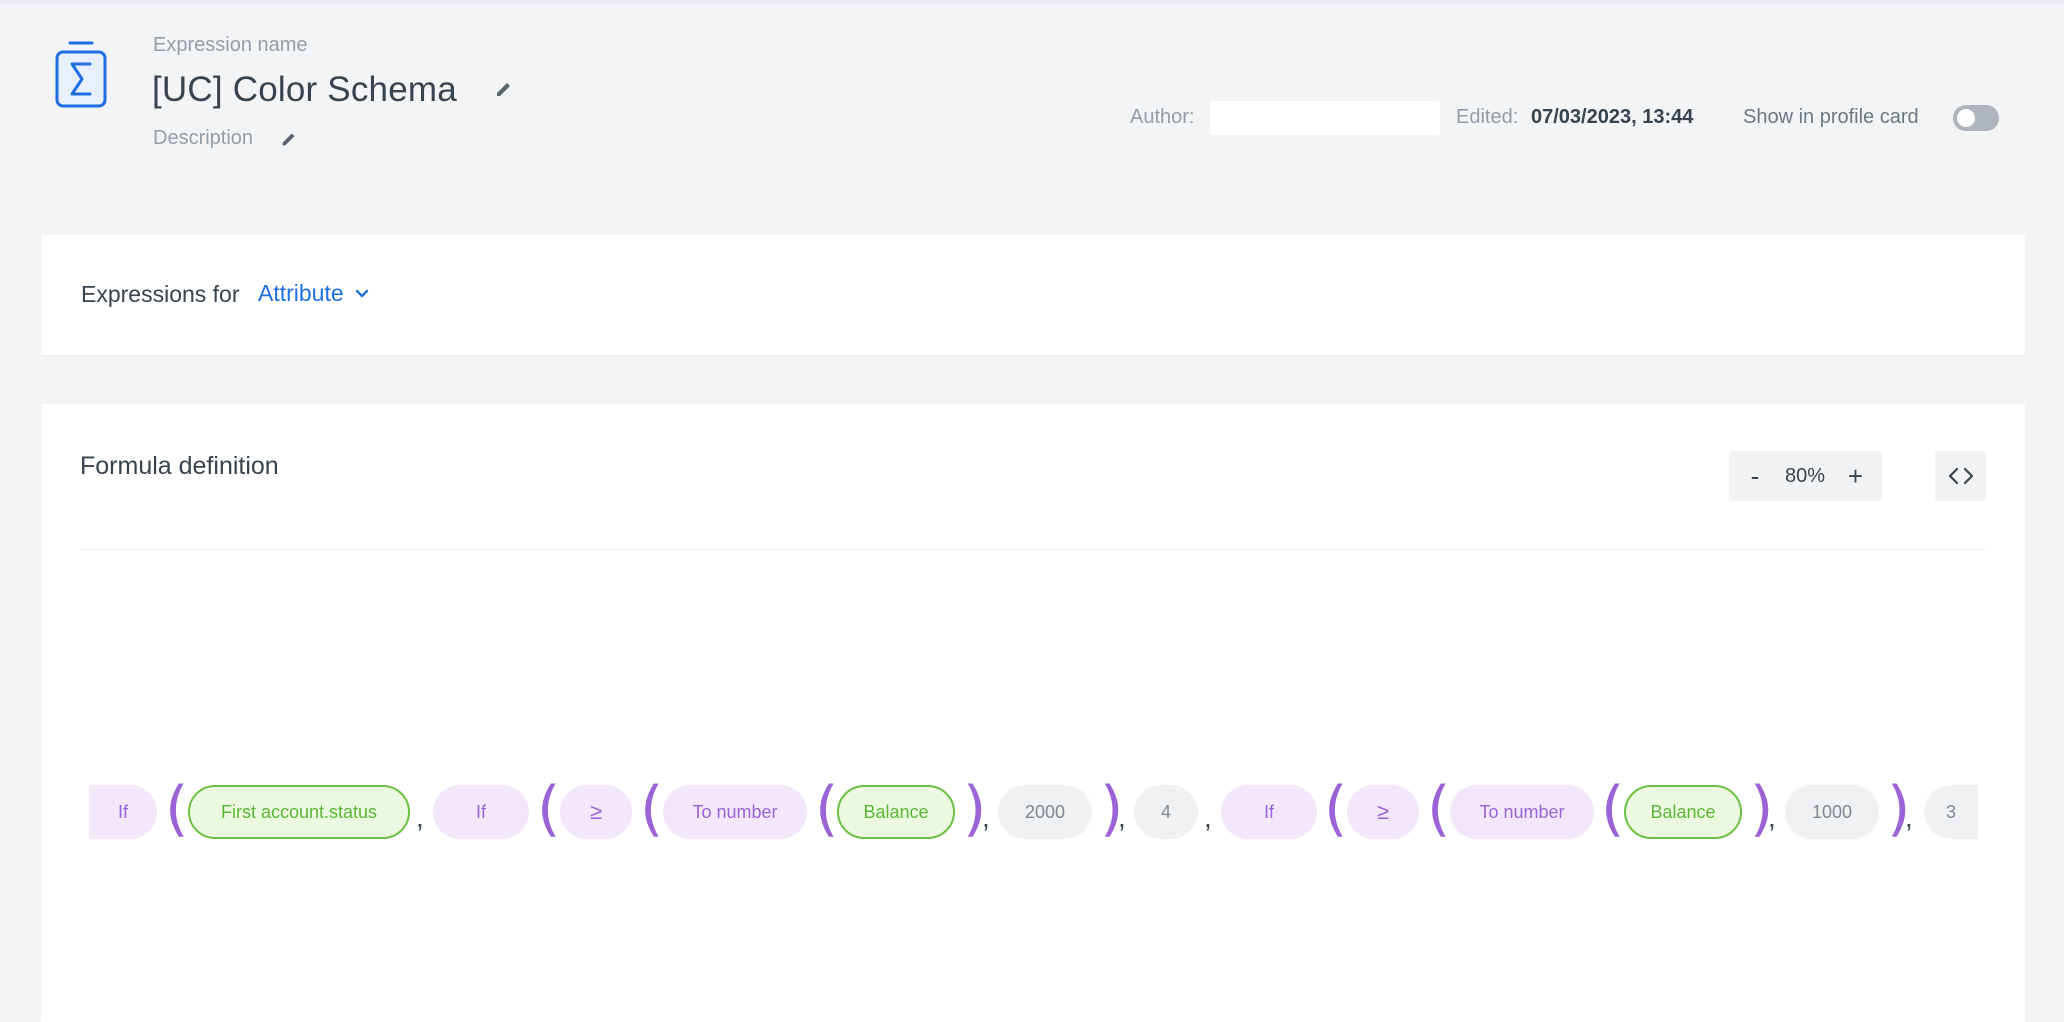 The image size is (2064, 1022). I want to click on expression-name-label: Expression name, so click(230, 45).